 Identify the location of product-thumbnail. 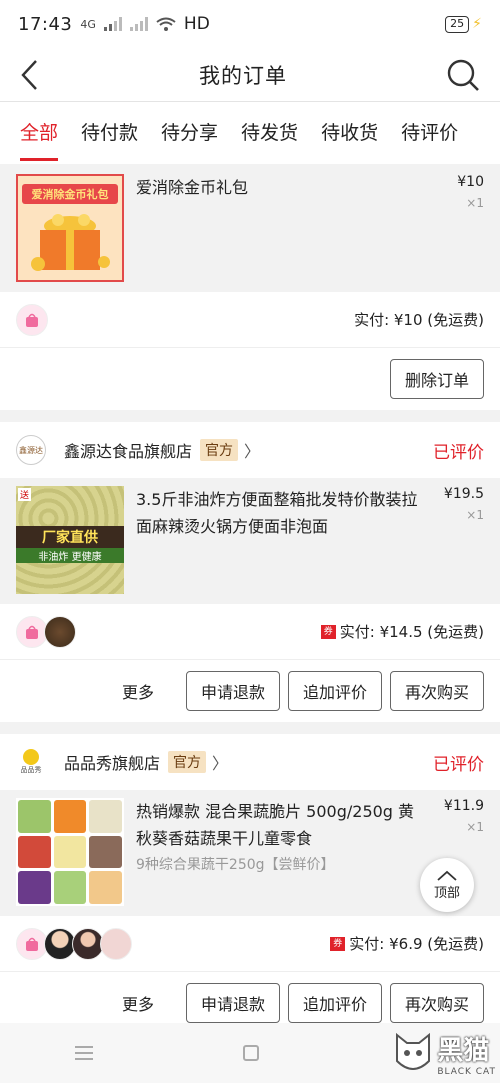
(70, 852).